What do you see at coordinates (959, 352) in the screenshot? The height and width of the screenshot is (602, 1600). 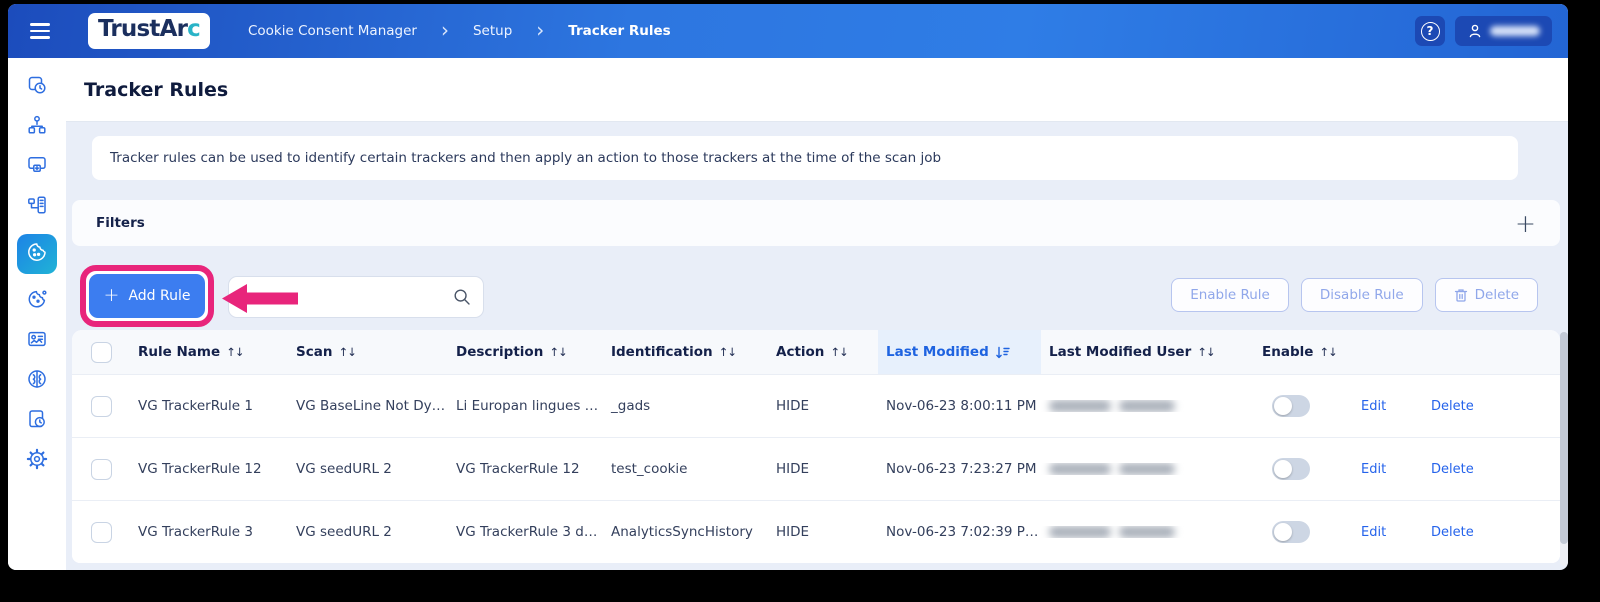 I see `column-header-last-modified-sorted: Last Modified` at bounding box center [959, 352].